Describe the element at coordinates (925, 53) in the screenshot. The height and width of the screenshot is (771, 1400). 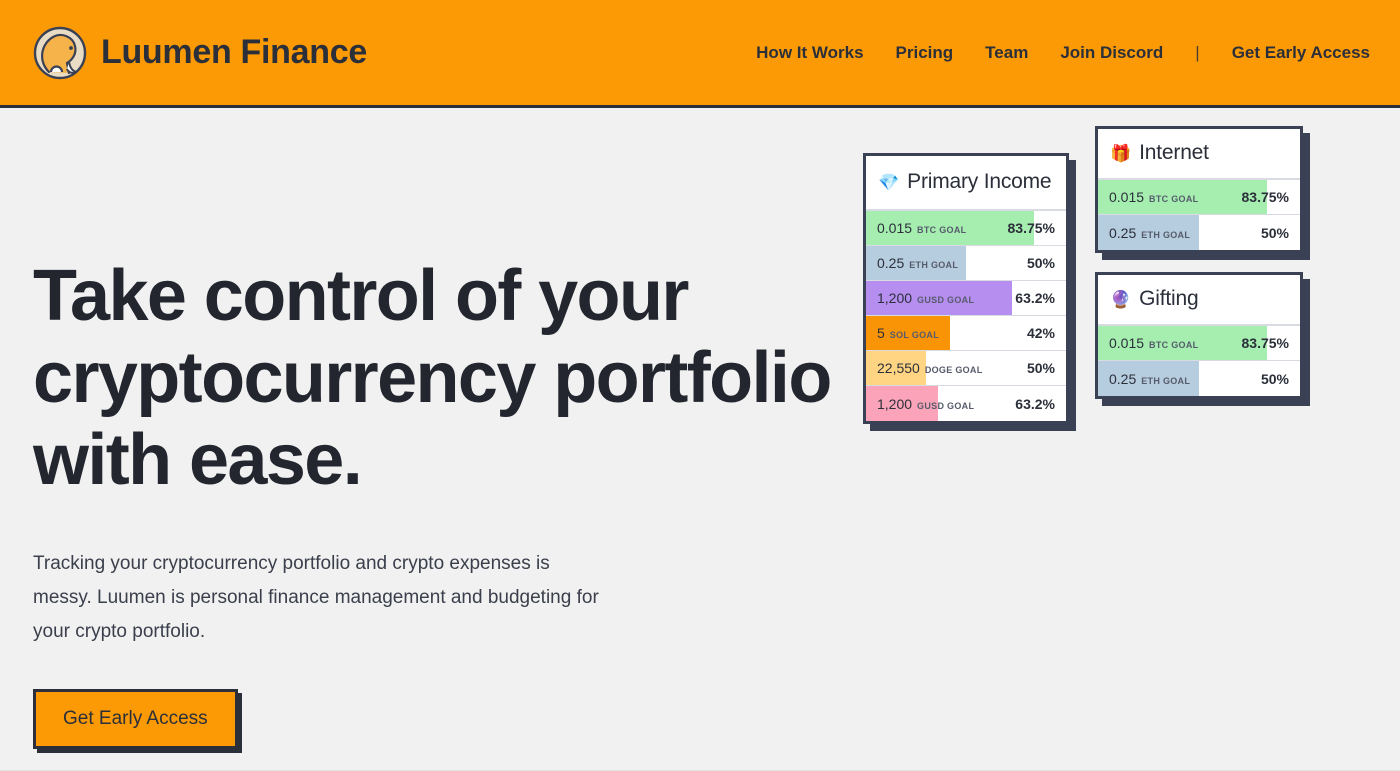
I see `nav-link-pricing: Pricing` at that location.